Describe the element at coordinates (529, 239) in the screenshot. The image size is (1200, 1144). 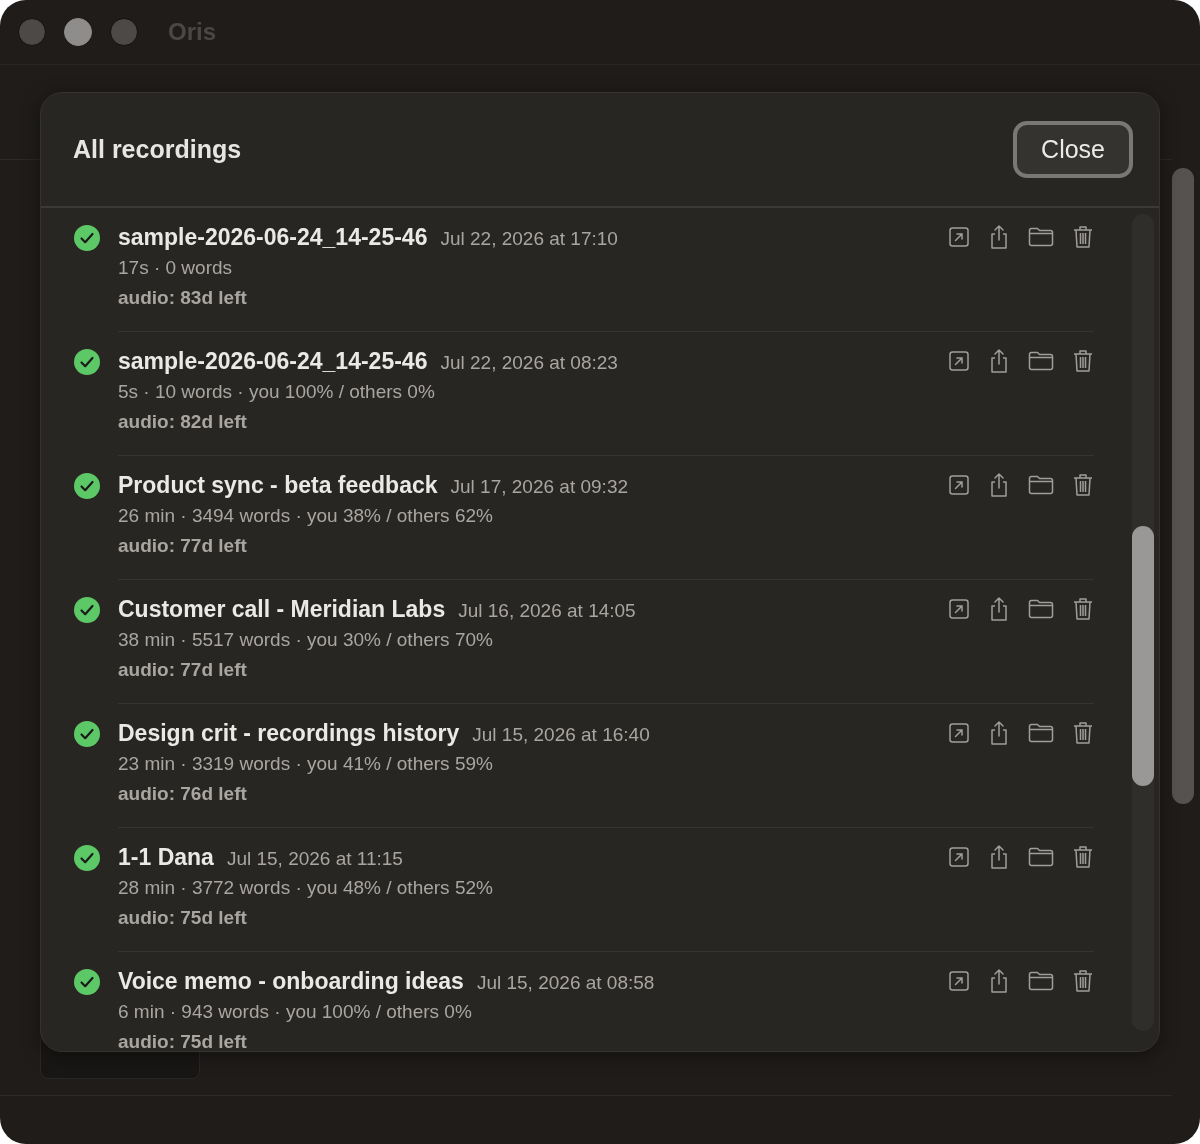
I see `recording-date: Jul 22, 2026 at 17:10` at that location.